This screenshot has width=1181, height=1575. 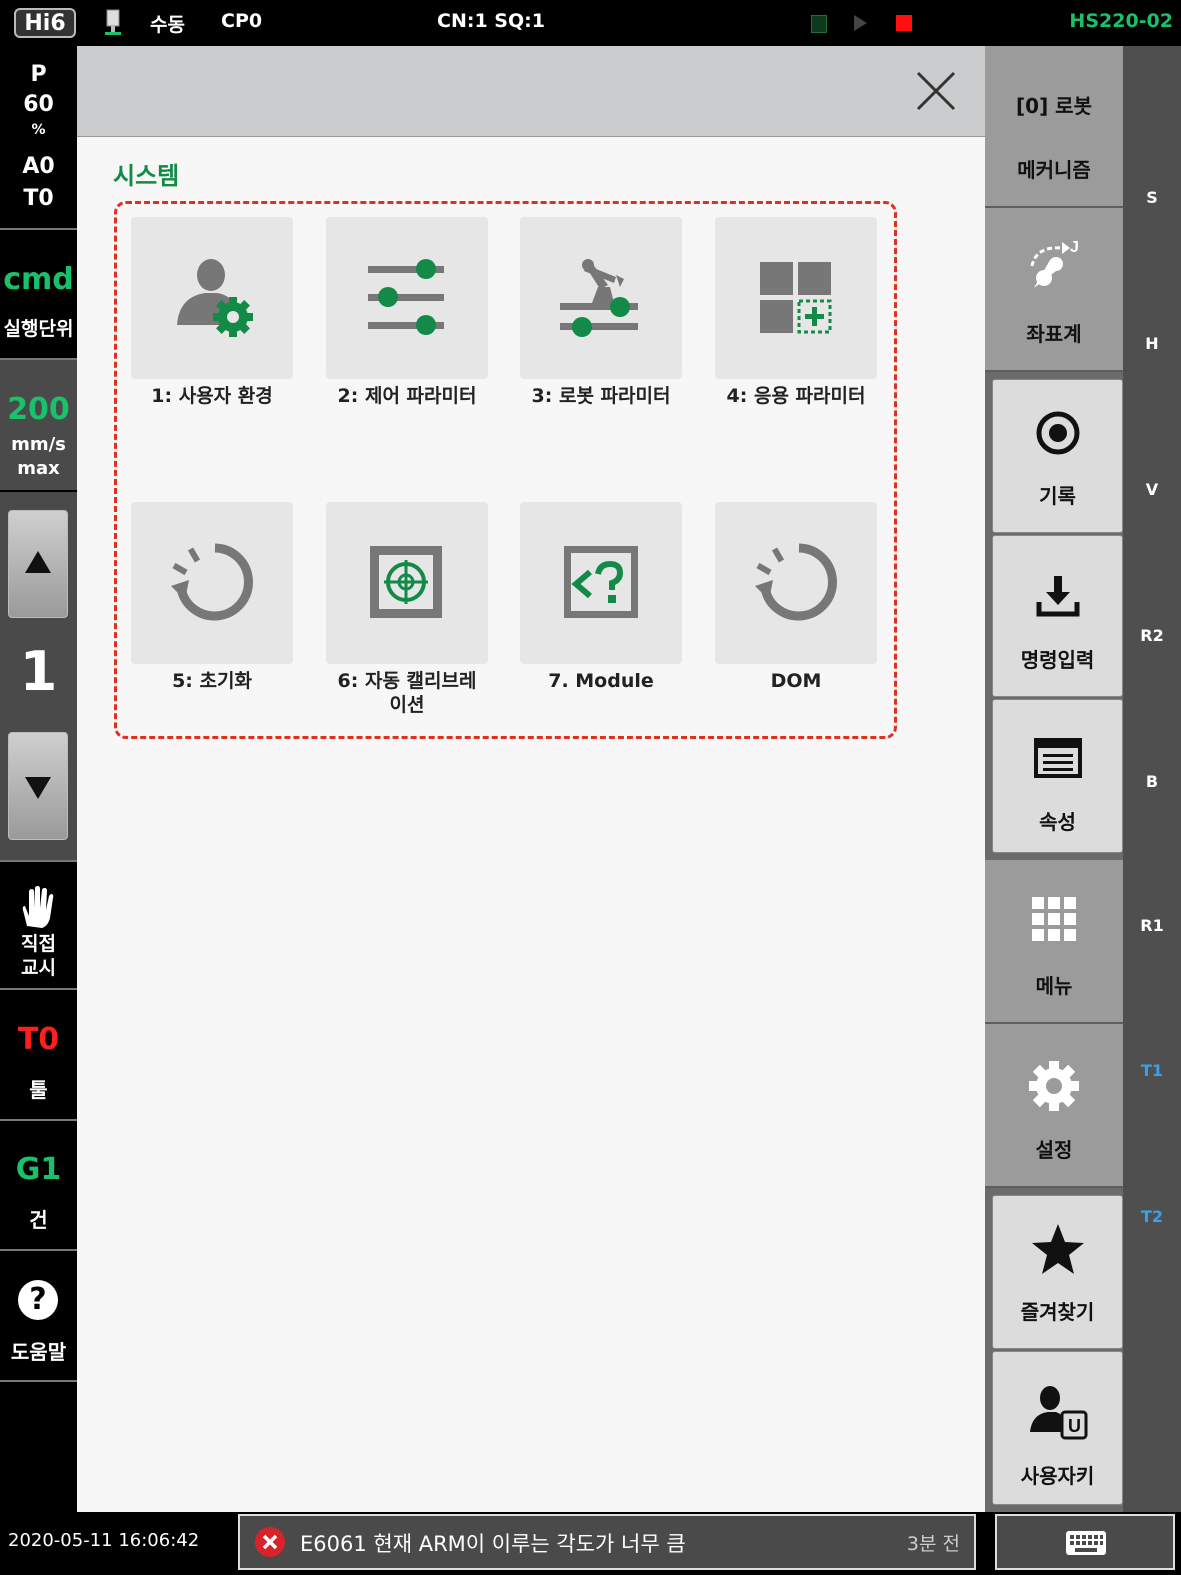 I want to click on direct-teach-button: 직접 교시, so click(x=38, y=956).